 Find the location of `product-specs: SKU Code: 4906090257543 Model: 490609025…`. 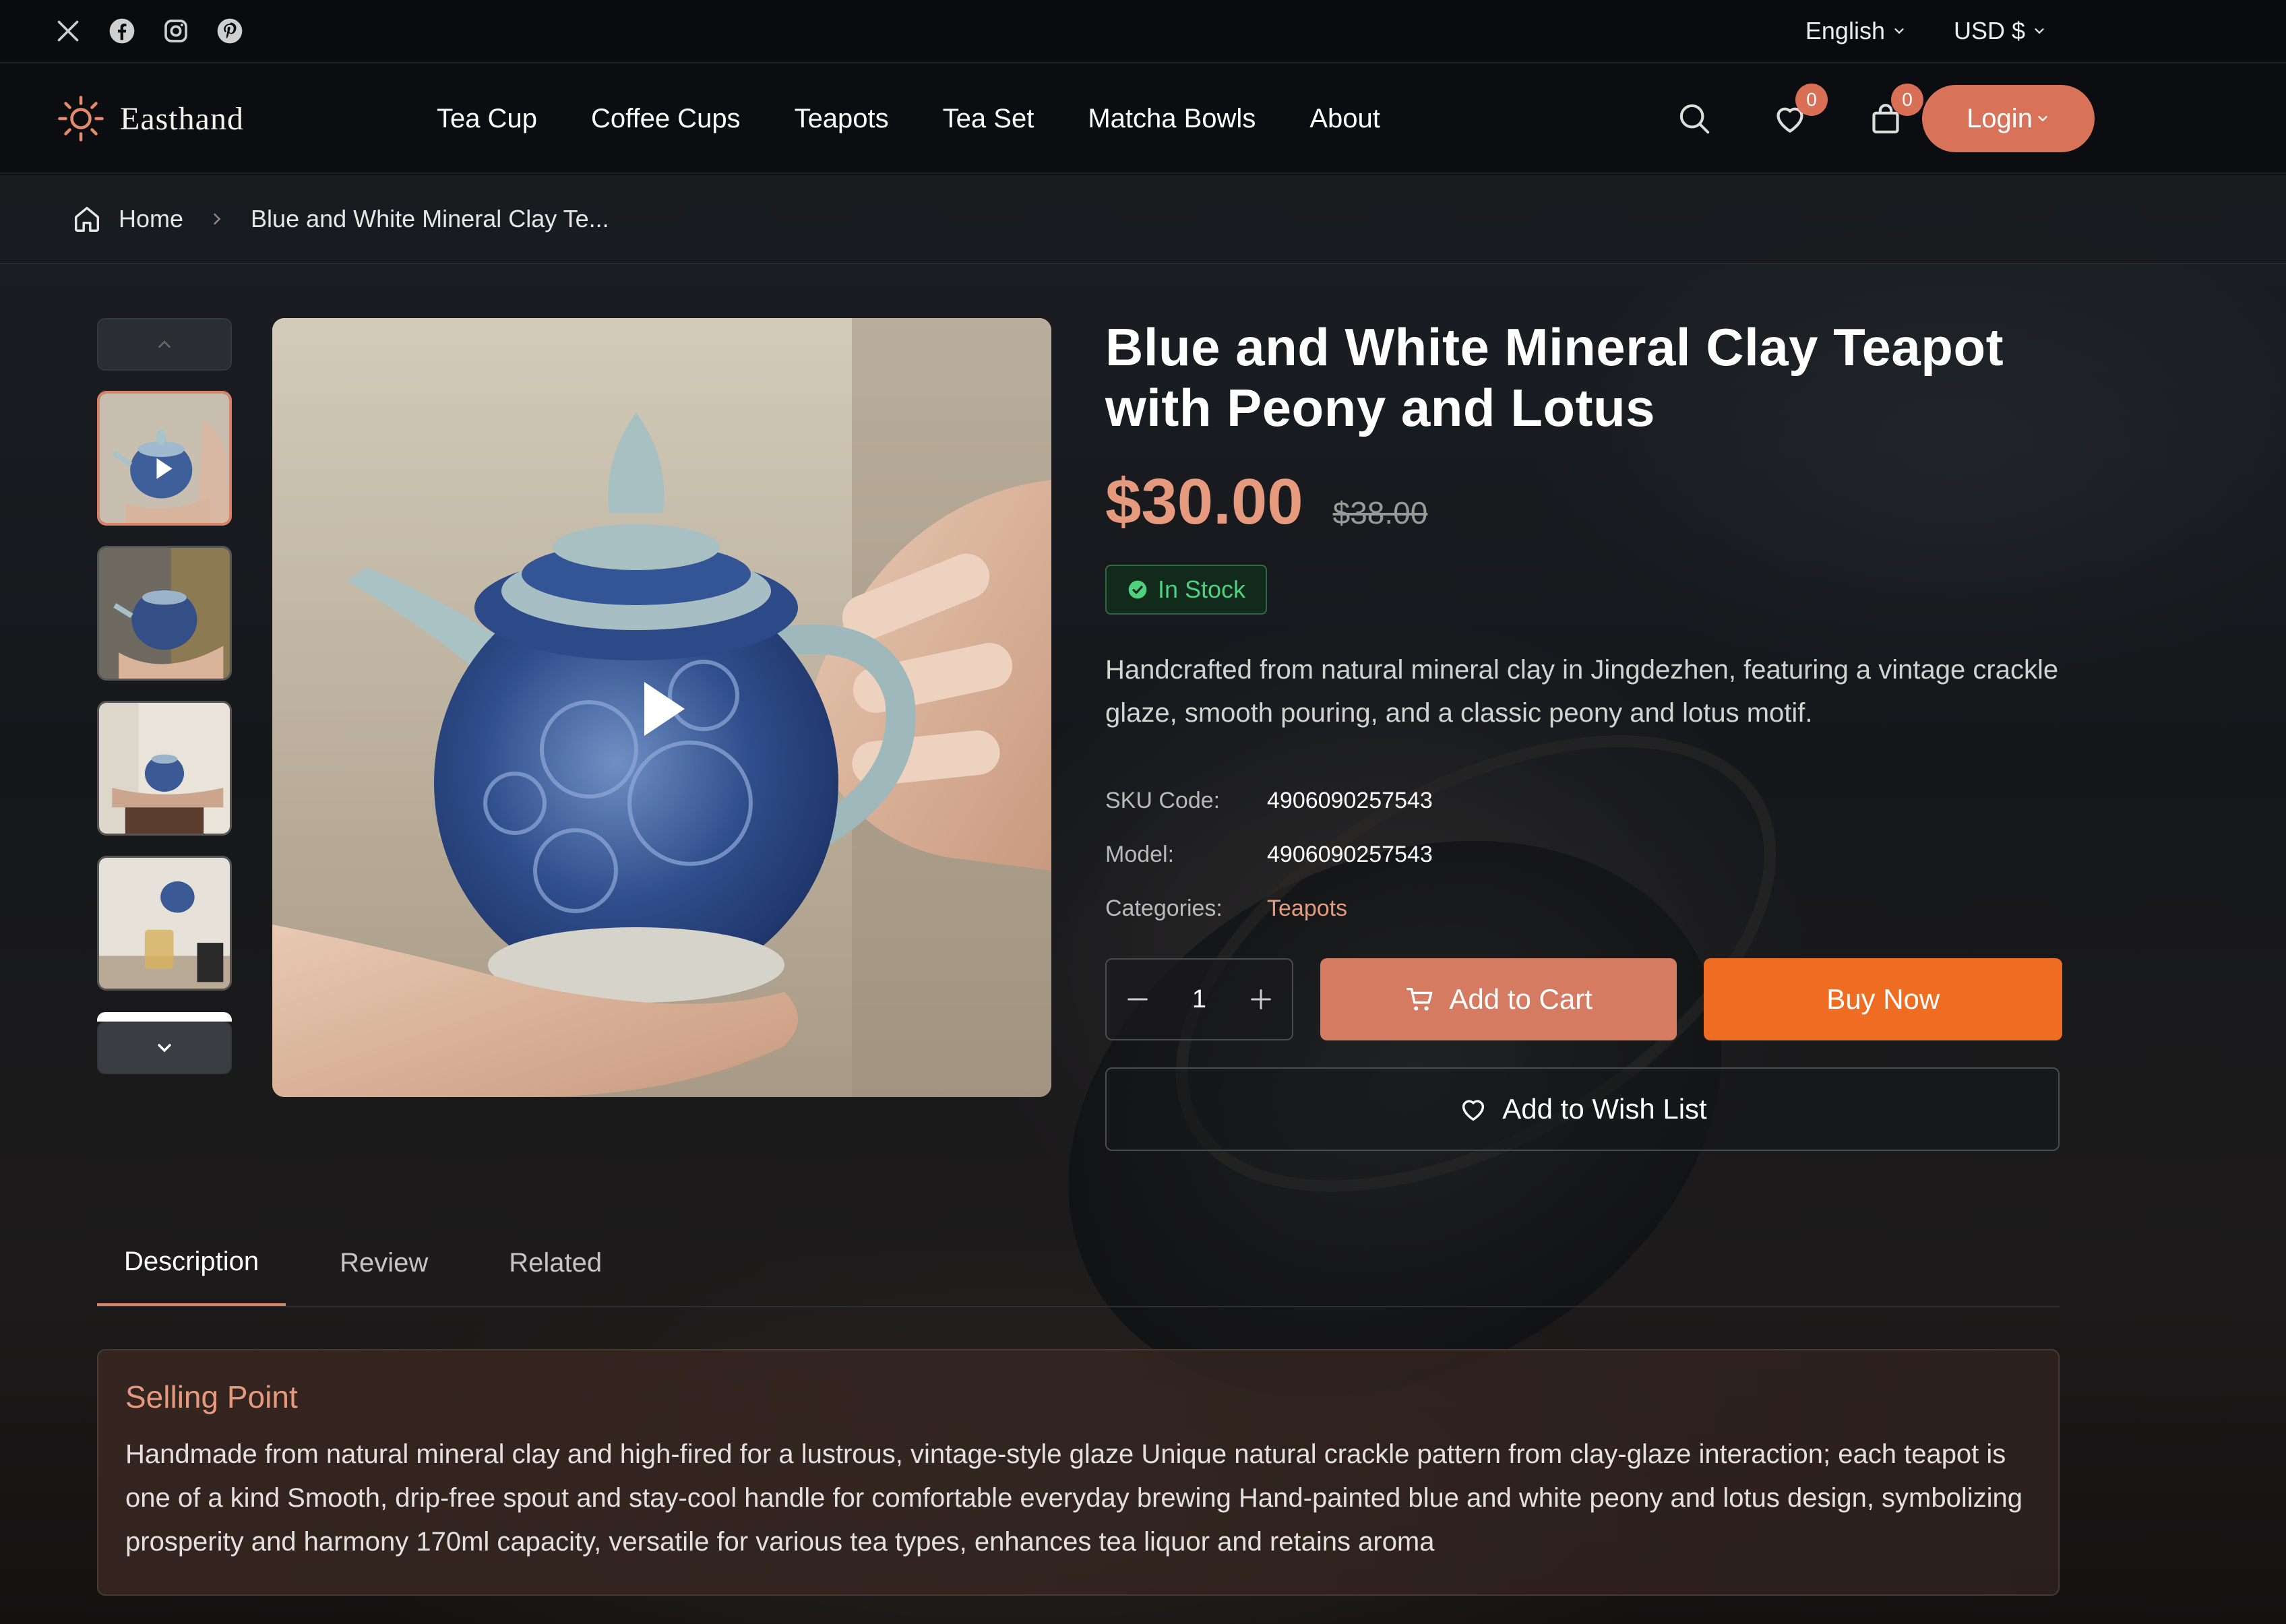

product-specs: SKU Code: 4906090257543 Model: 490609025… is located at coordinates (1583, 855).